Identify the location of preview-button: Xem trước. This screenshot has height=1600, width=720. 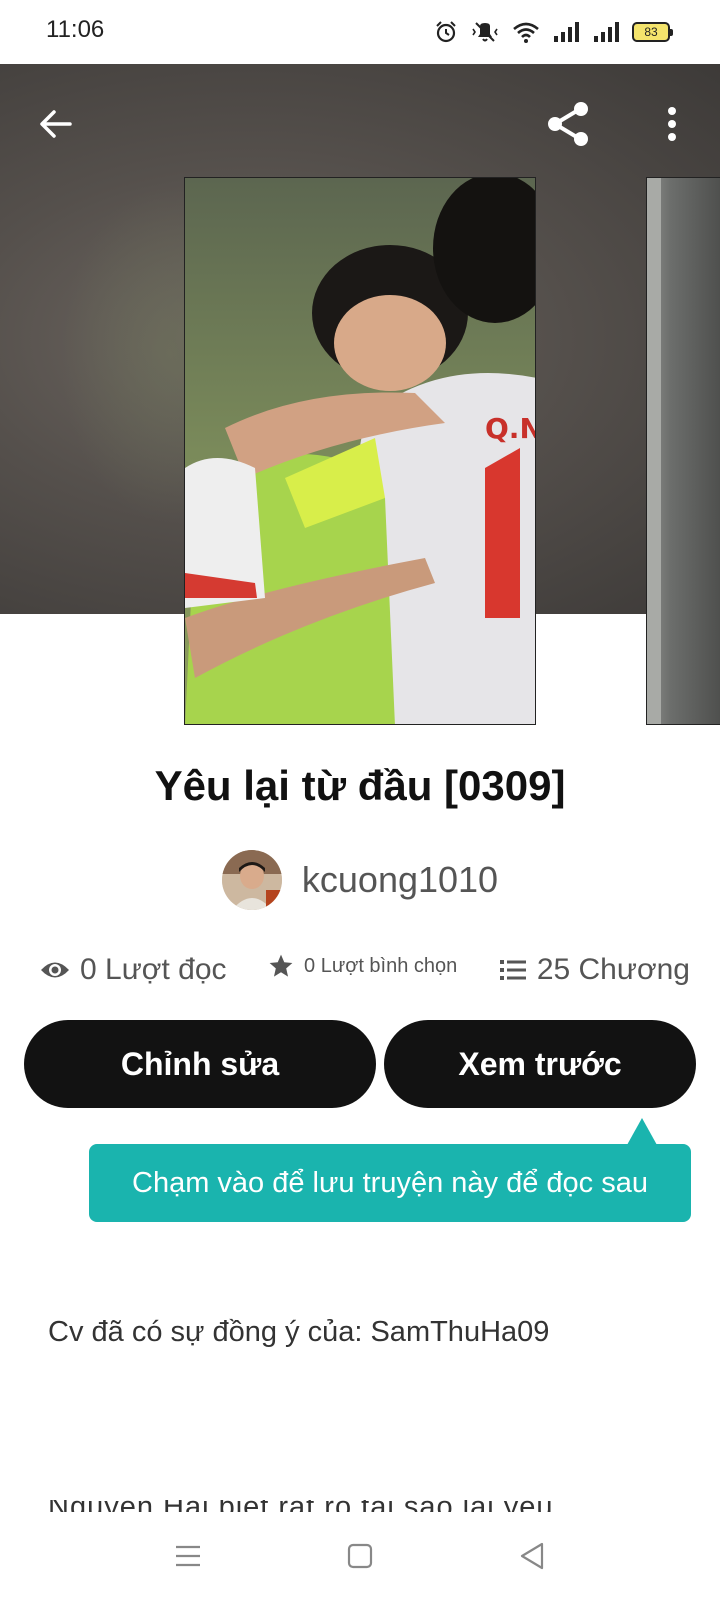
(540, 1064).